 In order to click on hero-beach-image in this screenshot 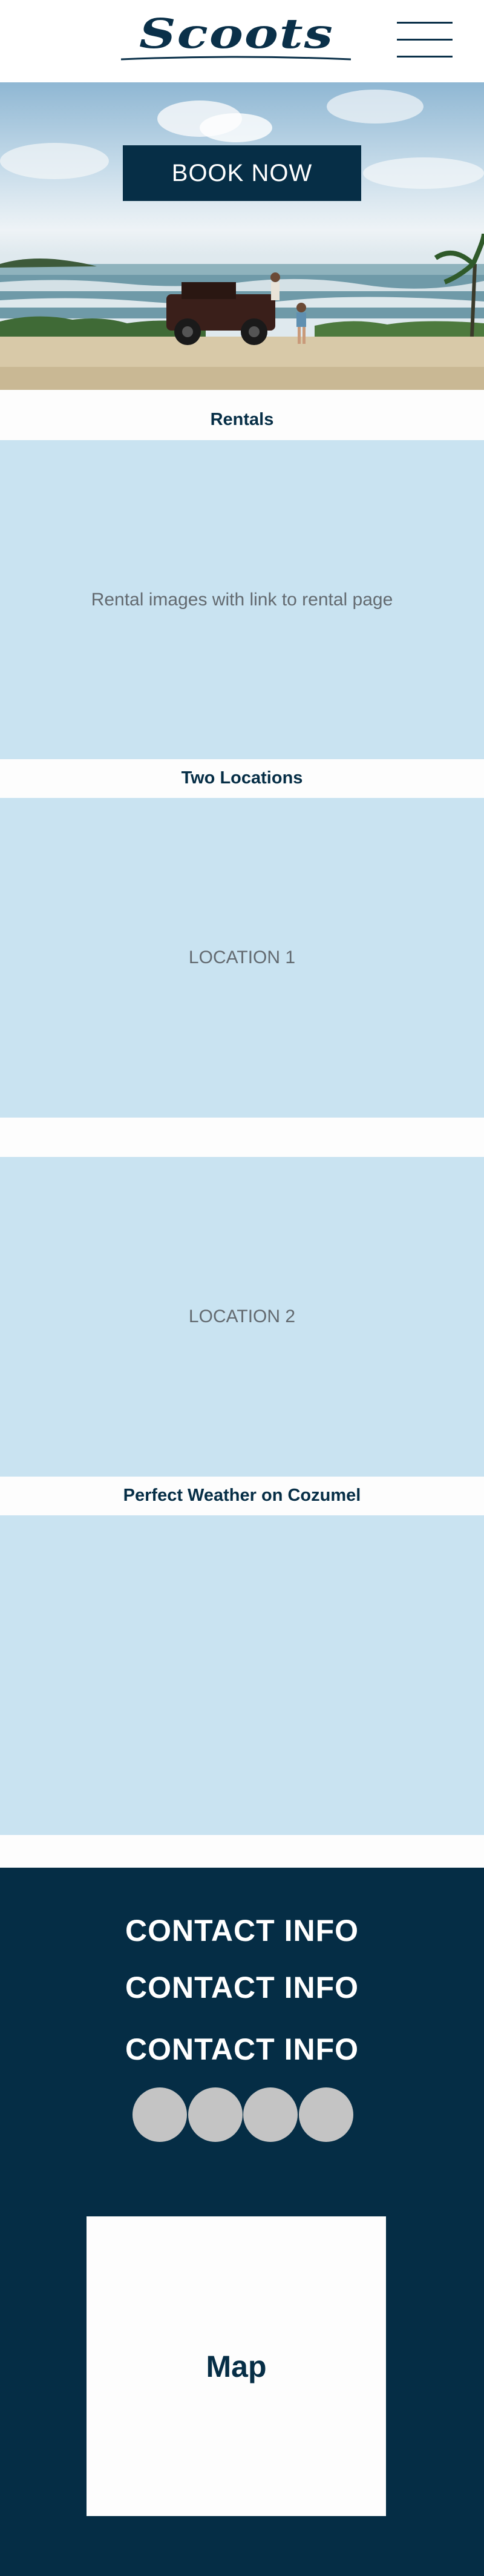, I will do `click(242, 240)`.